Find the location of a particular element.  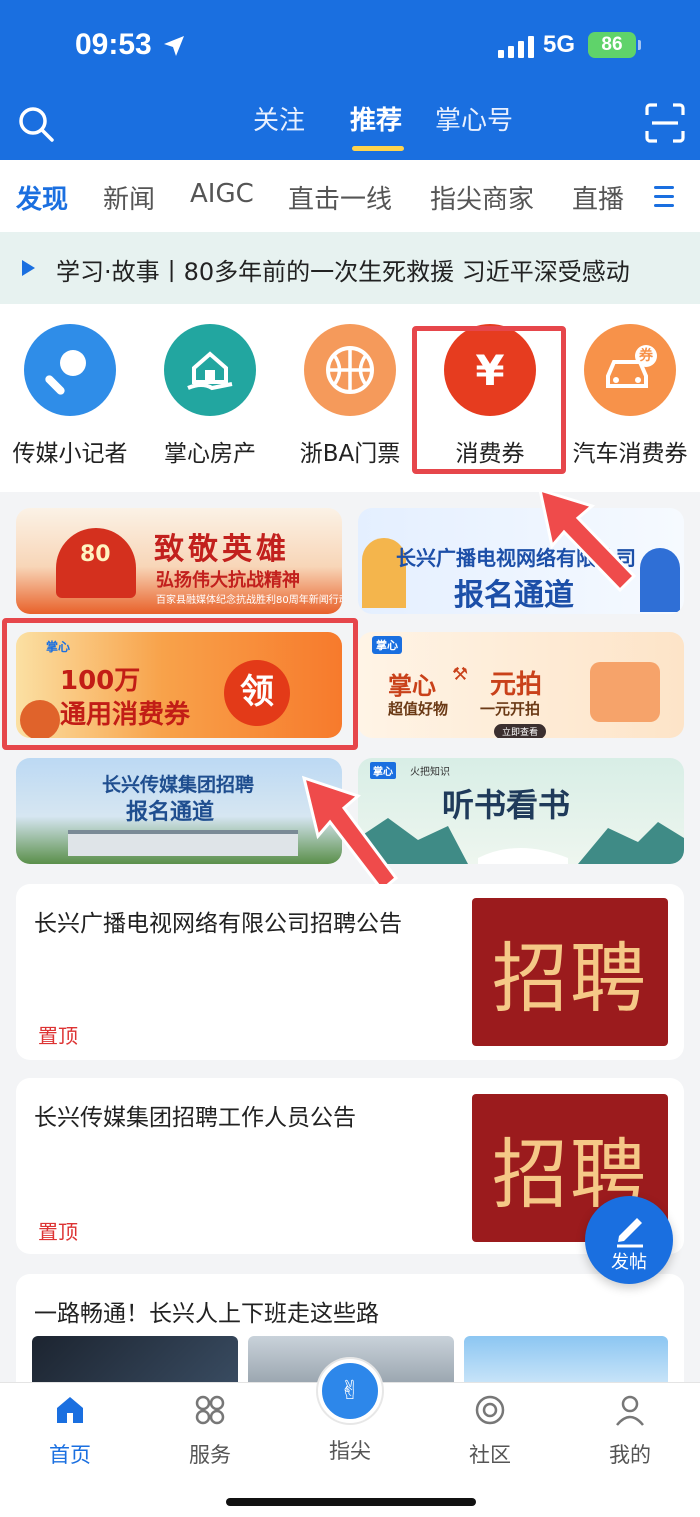

nav-home: 首页 is located at coordinates (70, 1431).